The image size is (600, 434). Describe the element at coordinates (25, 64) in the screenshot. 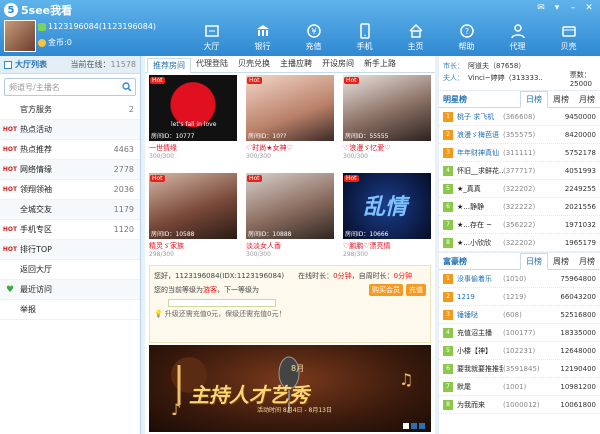

I see `hall-list-tab: 大厅列表` at that location.